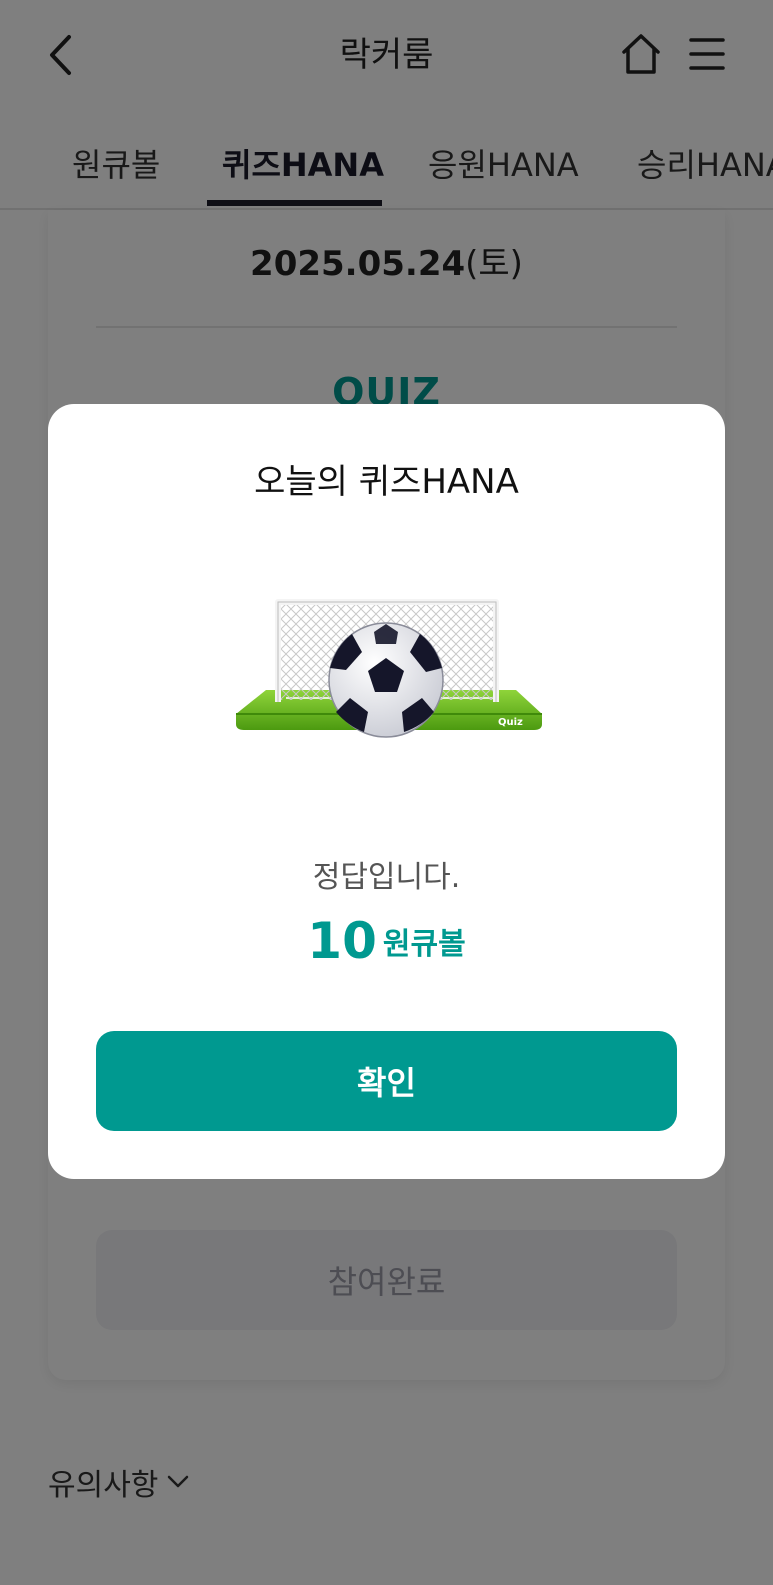  What do you see at coordinates (510, 722) in the screenshot?
I see `quiz-badge-text: Quiz` at bounding box center [510, 722].